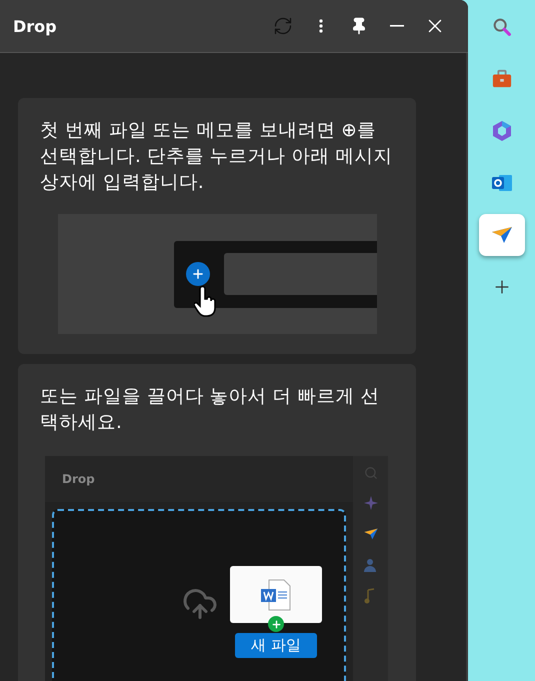 The image size is (535, 681). I want to click on preview-title: Drop, so click(78, 479).